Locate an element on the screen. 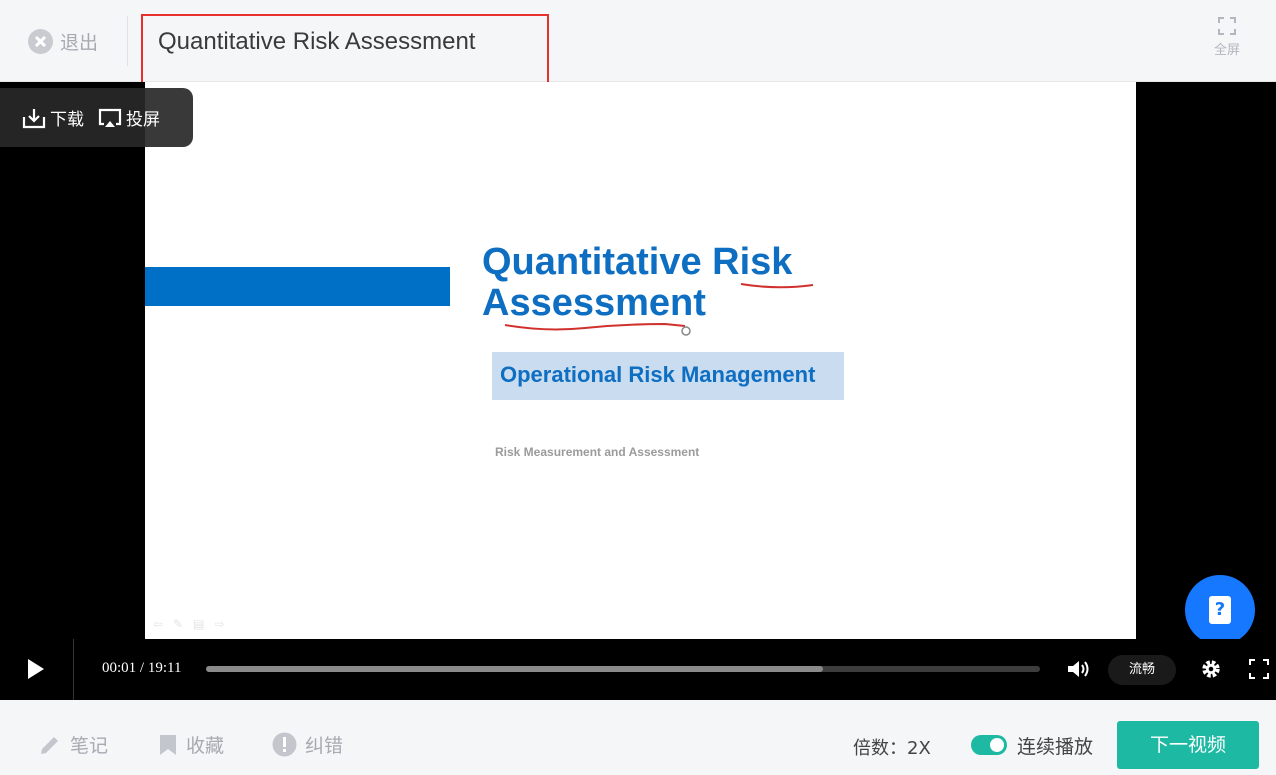 Image resolution: width=1276 pixels, height=775 pixels. help-button: ? is located at coordinates (1220, 610).